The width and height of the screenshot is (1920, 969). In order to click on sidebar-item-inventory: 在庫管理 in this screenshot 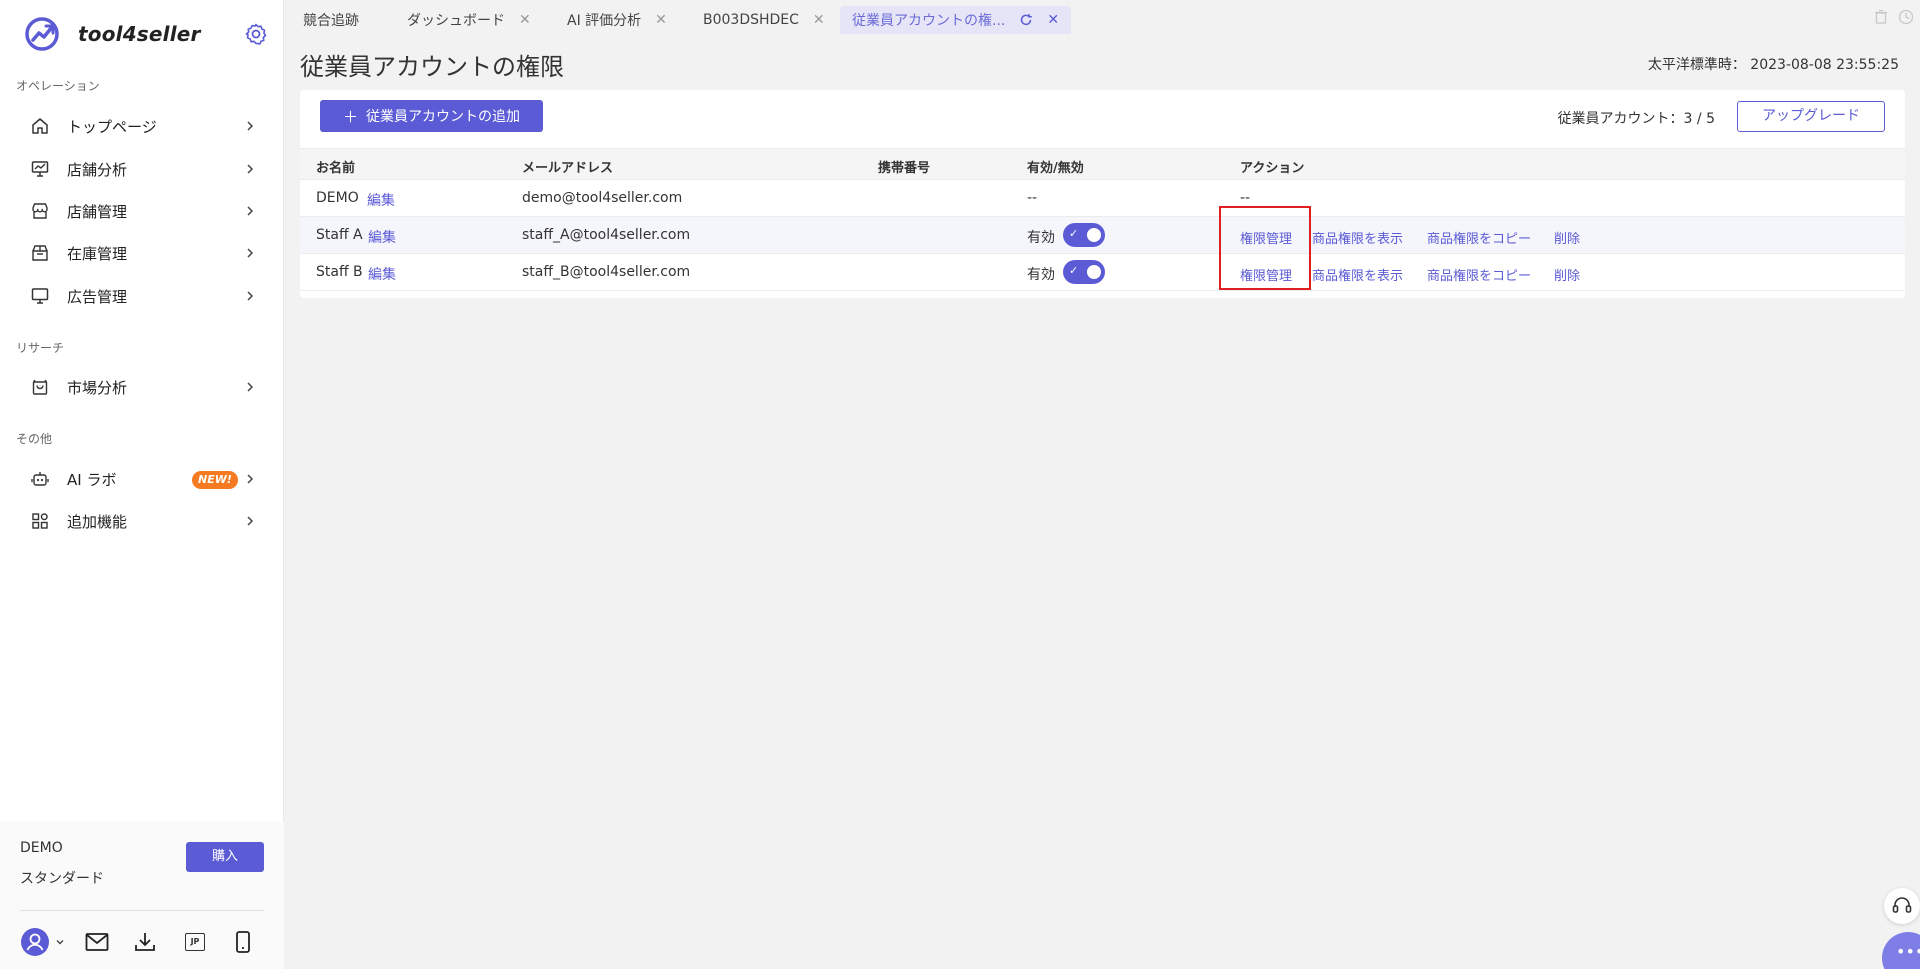, I will do `click(146, 253)`.